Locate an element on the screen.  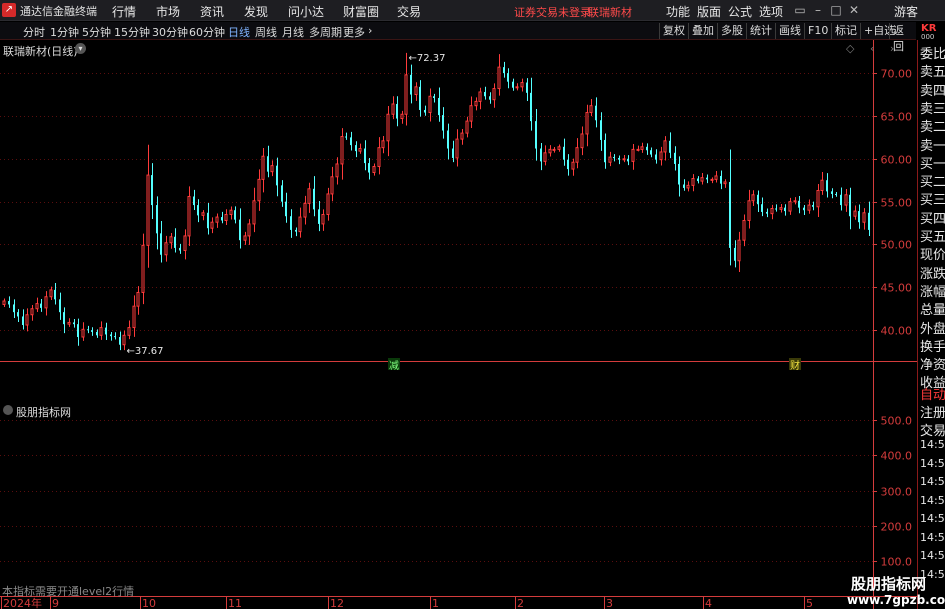
menu-item-discover: 发现 is located at coordinates (256, 11).